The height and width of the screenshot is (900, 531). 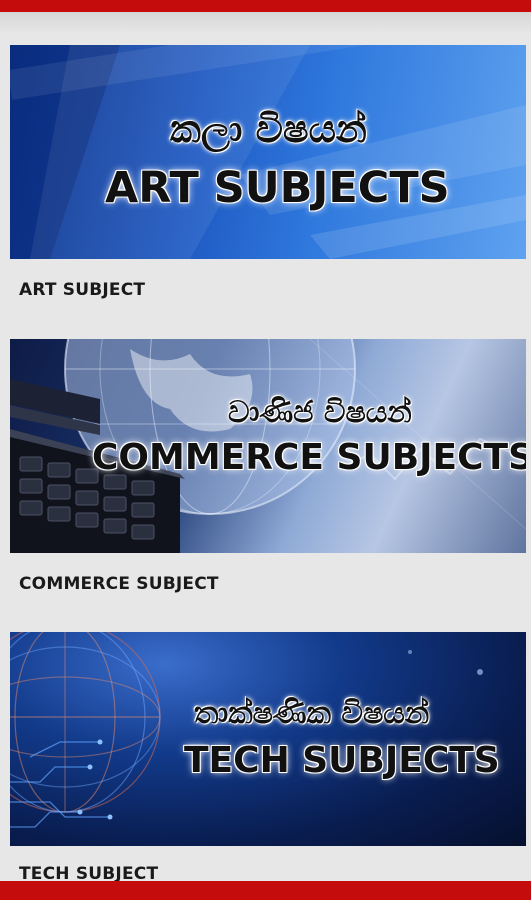 I want to click on art-banner-sinhala-title: කලා විෂයන්, so click(x=268, y=129).